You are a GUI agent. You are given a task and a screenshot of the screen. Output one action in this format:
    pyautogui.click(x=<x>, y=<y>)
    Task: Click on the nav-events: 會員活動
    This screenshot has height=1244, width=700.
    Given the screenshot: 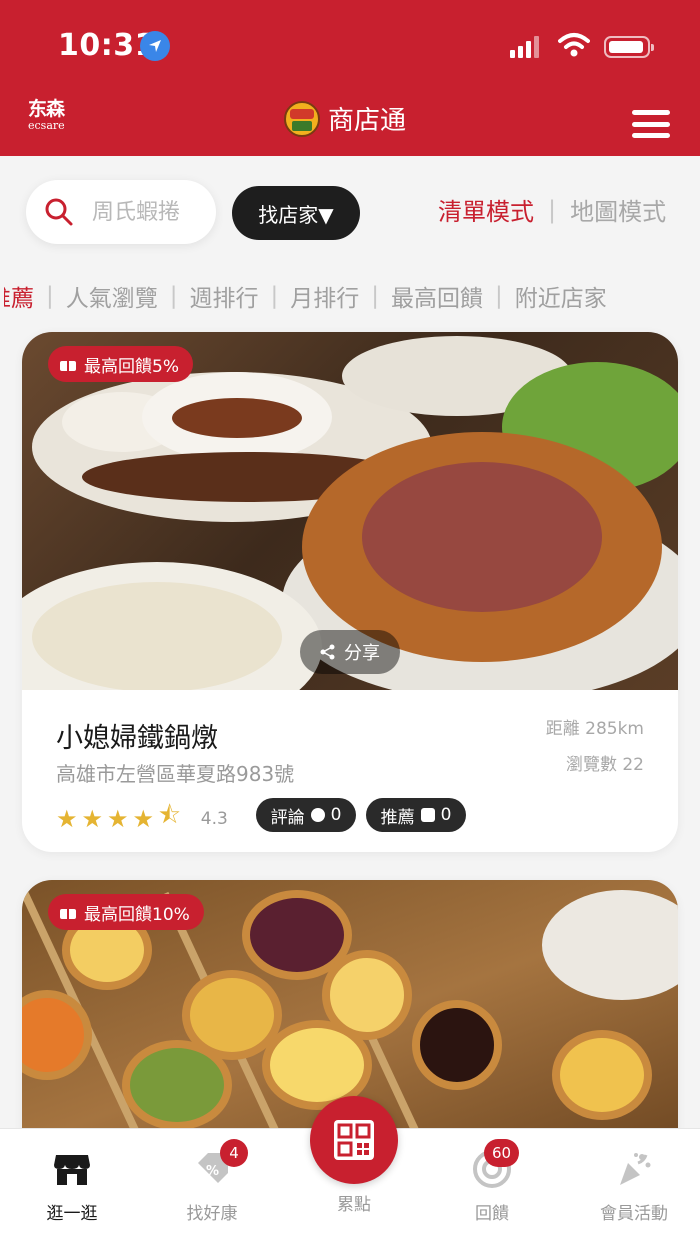 What is the action you would take?
    pyautogui.click(x=634, y=1186)
    